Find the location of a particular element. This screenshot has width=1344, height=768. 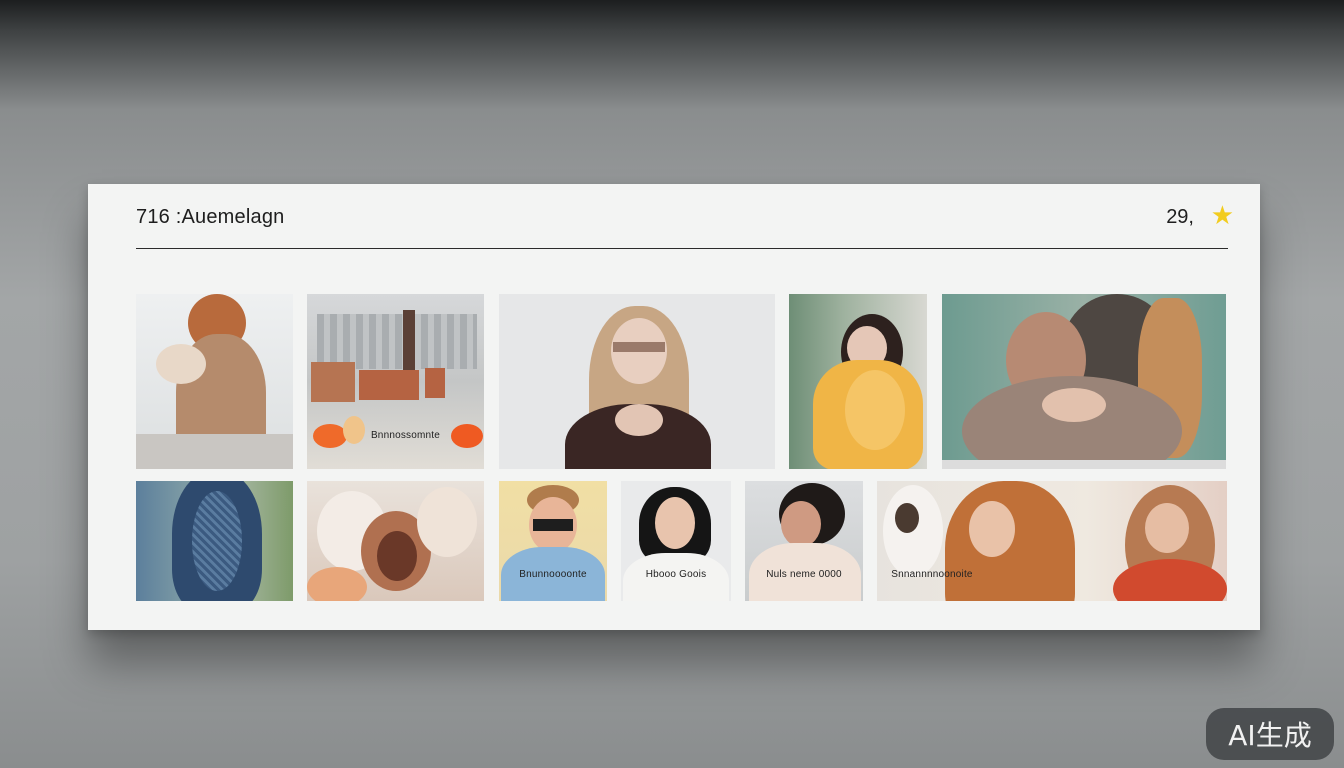

photo-city-scene: Bnnnossomnte is located at coordinates (395, 381).